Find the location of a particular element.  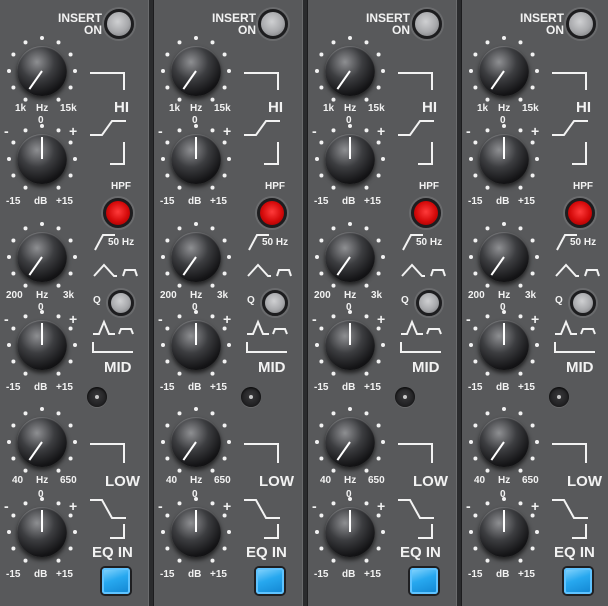

low-band-label: LOW is located at coordinates (584, 481).